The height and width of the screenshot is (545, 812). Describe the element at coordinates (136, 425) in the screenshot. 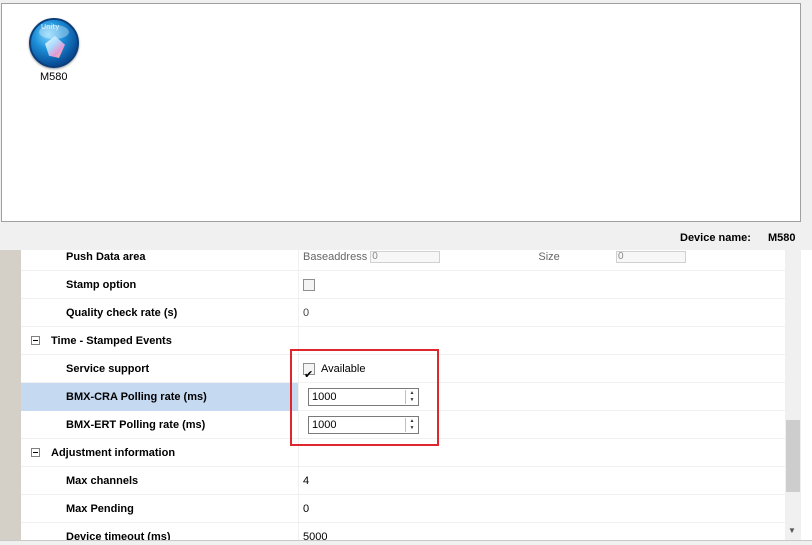

I see `property-name: BMX-ERT Polling rate (ms)` at that location.